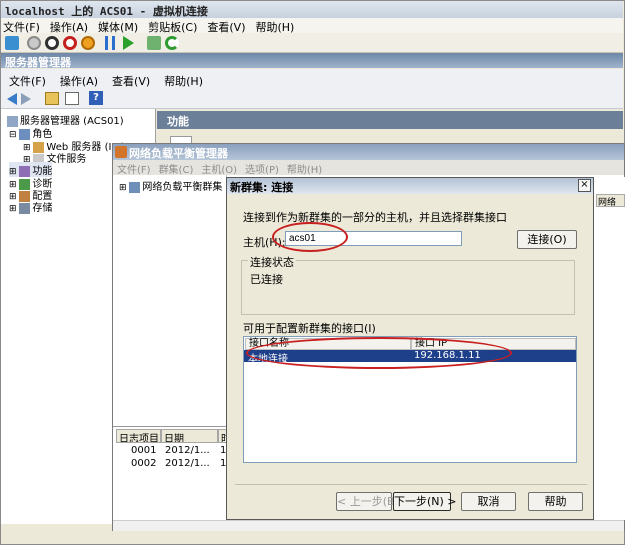  Describe the element at coordinates (368, 168) in the screenshot. I see `nlb-menubar: 文件(F) 群集(C) 主机(O) 选项(P) 帮助(H)` at that location.